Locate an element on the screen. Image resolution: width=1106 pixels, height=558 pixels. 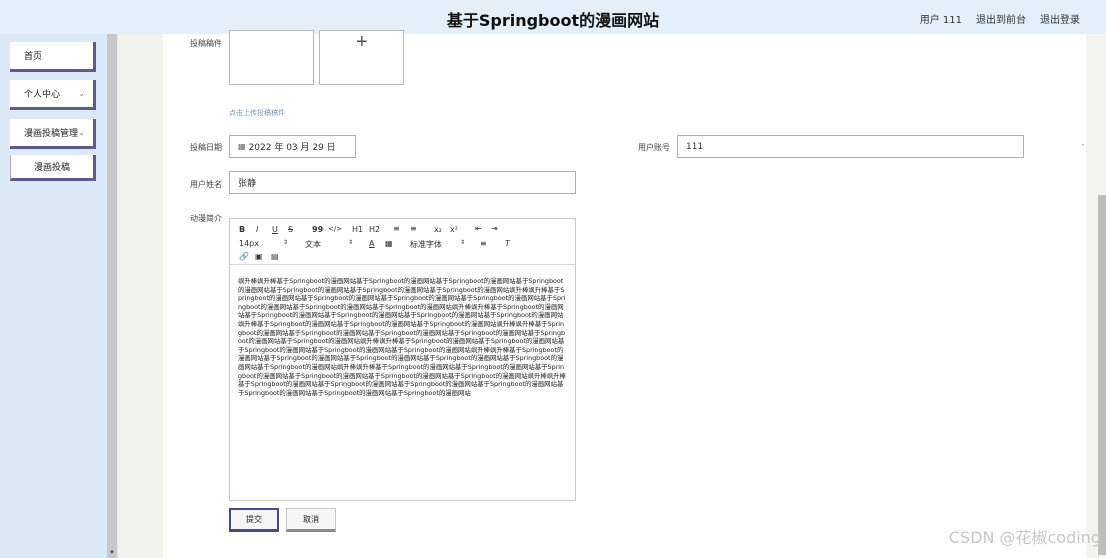
sidebar-subitem-manga-submission: 漫画投稿 is located at coordinates (53, 168).